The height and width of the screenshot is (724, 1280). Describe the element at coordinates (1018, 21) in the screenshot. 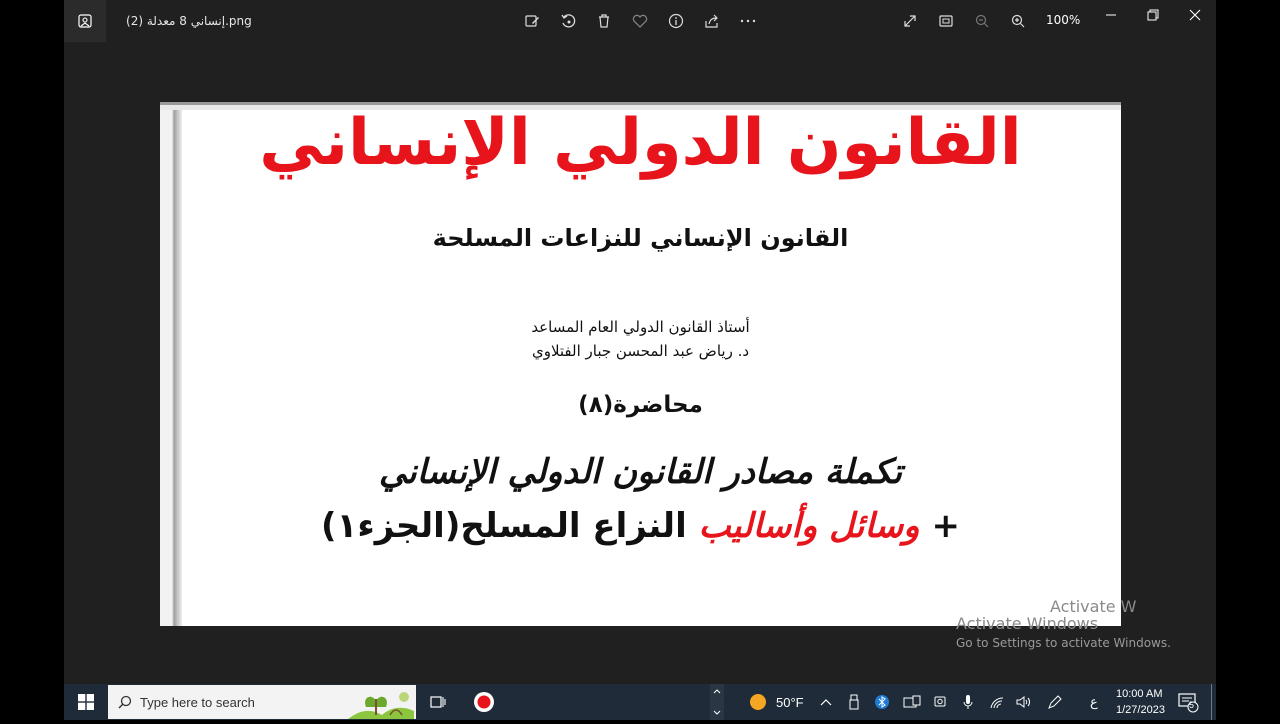

I see `zoom-in-icon` at that location.